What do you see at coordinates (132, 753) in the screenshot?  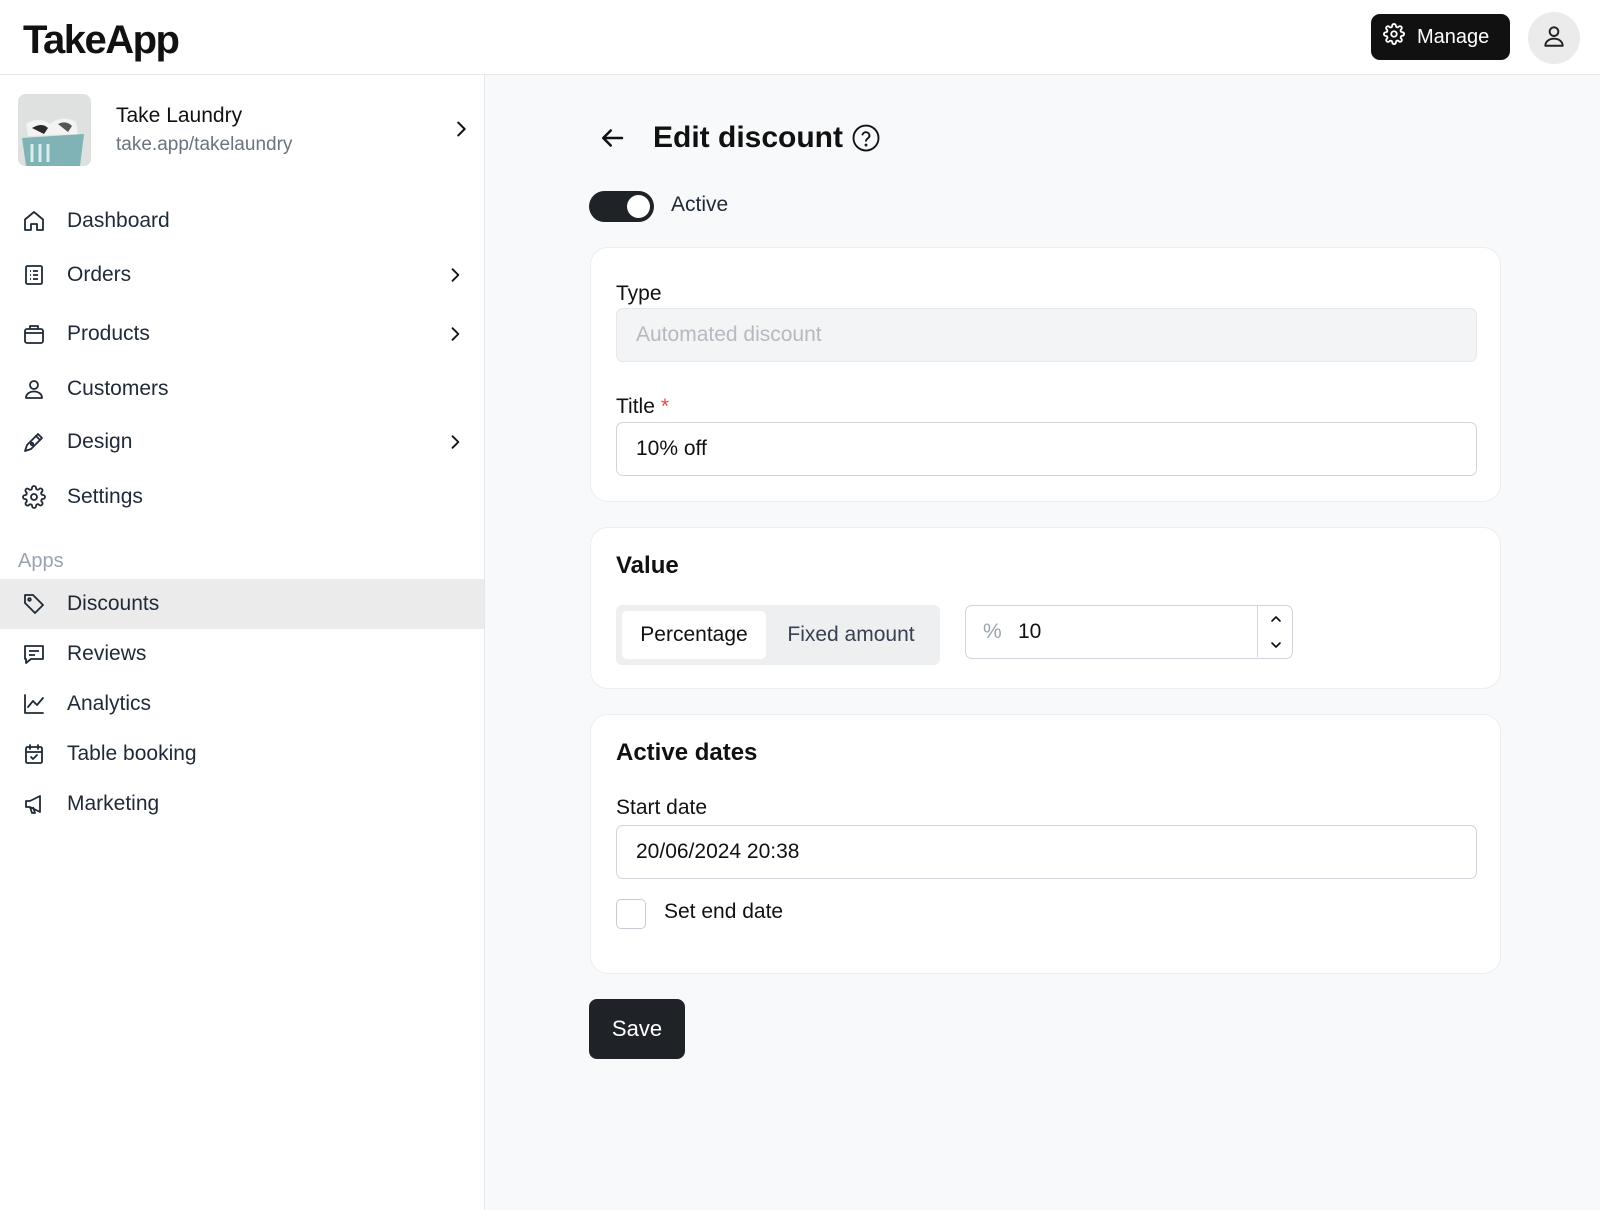 I see `sidebar-item-label: Table booking` at bounding box center [132, 753].